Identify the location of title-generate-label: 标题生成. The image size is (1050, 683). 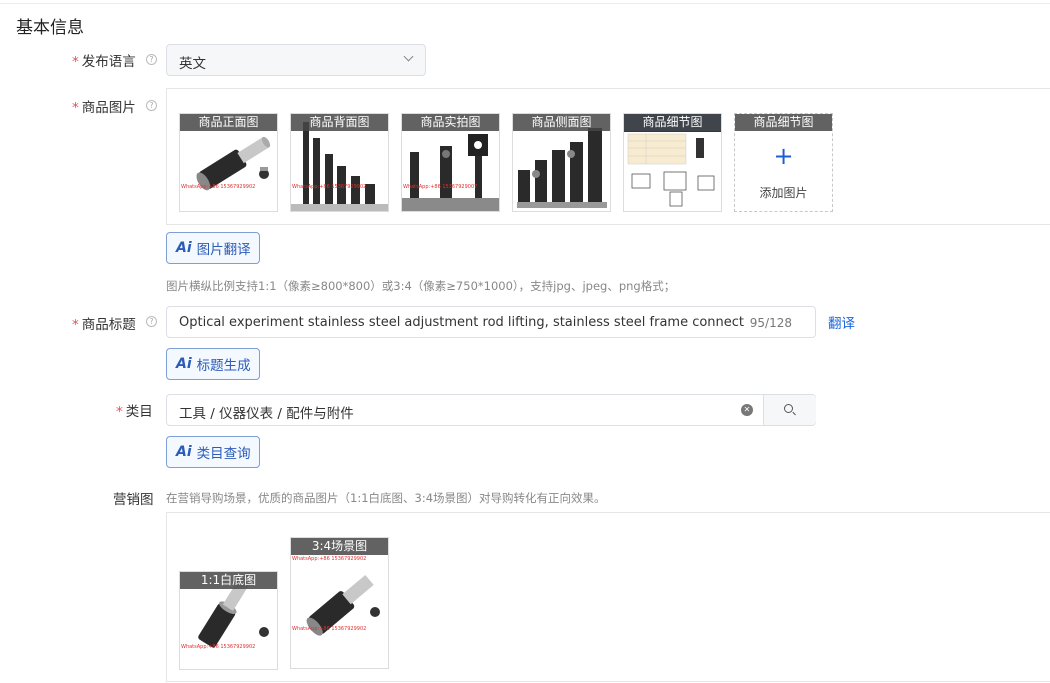
(223, 366).